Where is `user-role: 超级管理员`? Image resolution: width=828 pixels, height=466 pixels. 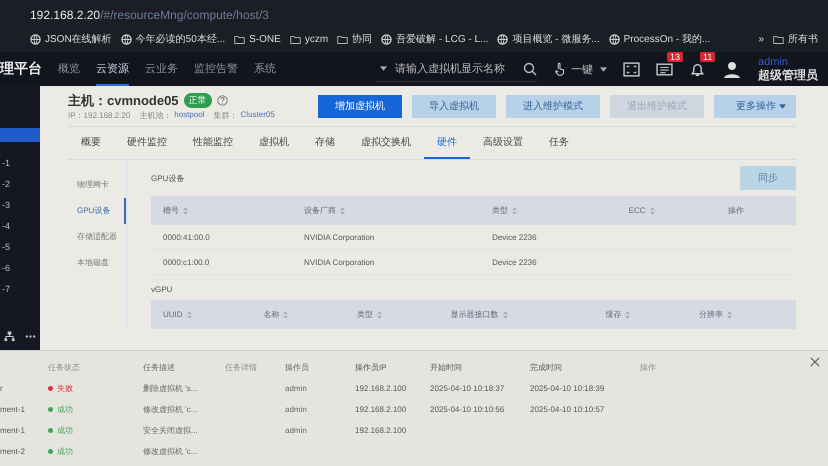
user-role: 超级管理员 is located at coordinates (788, 75).